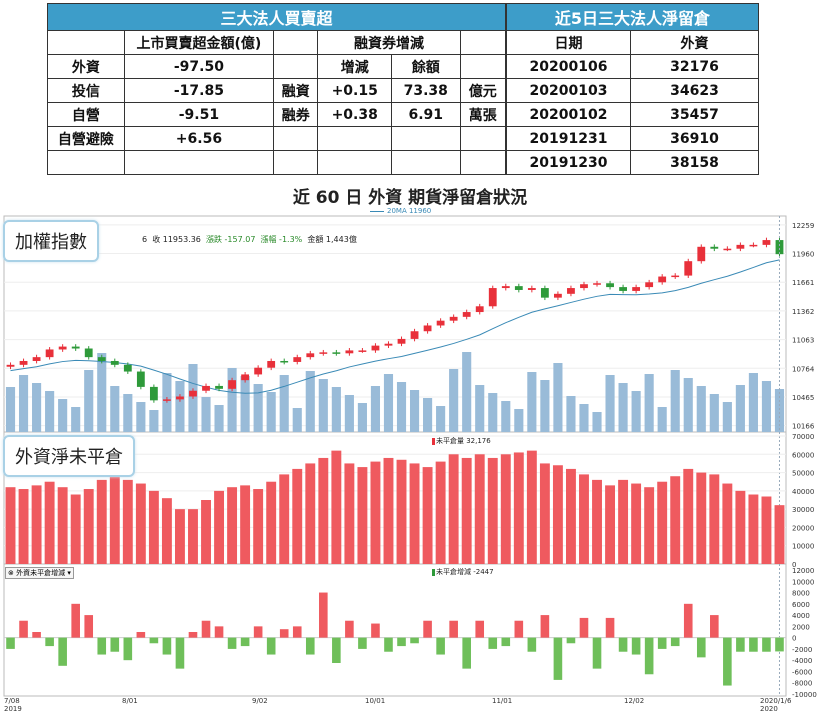 Image resolution: width=820 pixels, height=716 pixels. Describe the element at coordinates (803, 398) in the screenshot. I see `price-y-tick: 10465` at that location.